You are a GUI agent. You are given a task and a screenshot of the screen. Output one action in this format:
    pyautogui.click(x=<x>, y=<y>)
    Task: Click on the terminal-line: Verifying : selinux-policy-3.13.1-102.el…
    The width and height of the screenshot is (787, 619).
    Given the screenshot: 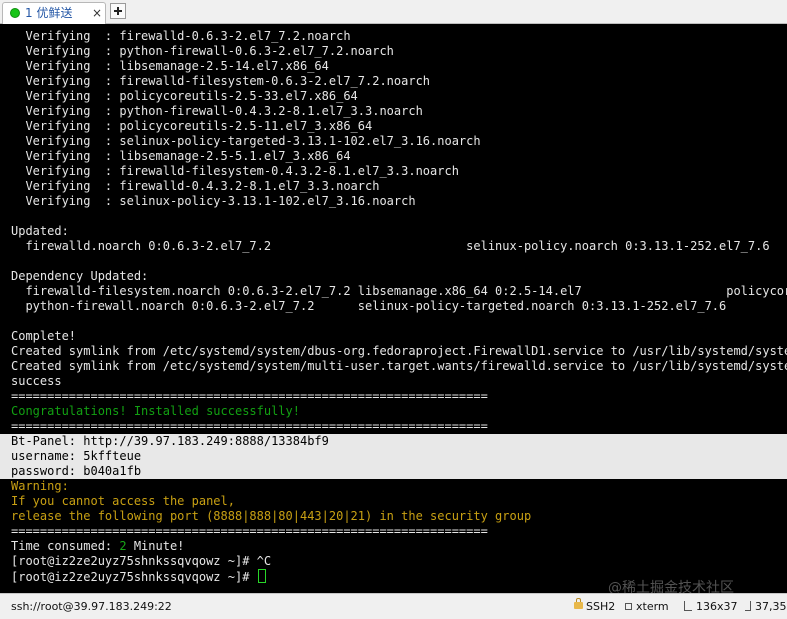 What is the action you would take?
    pyautogui.click(x=393, y=201)
    